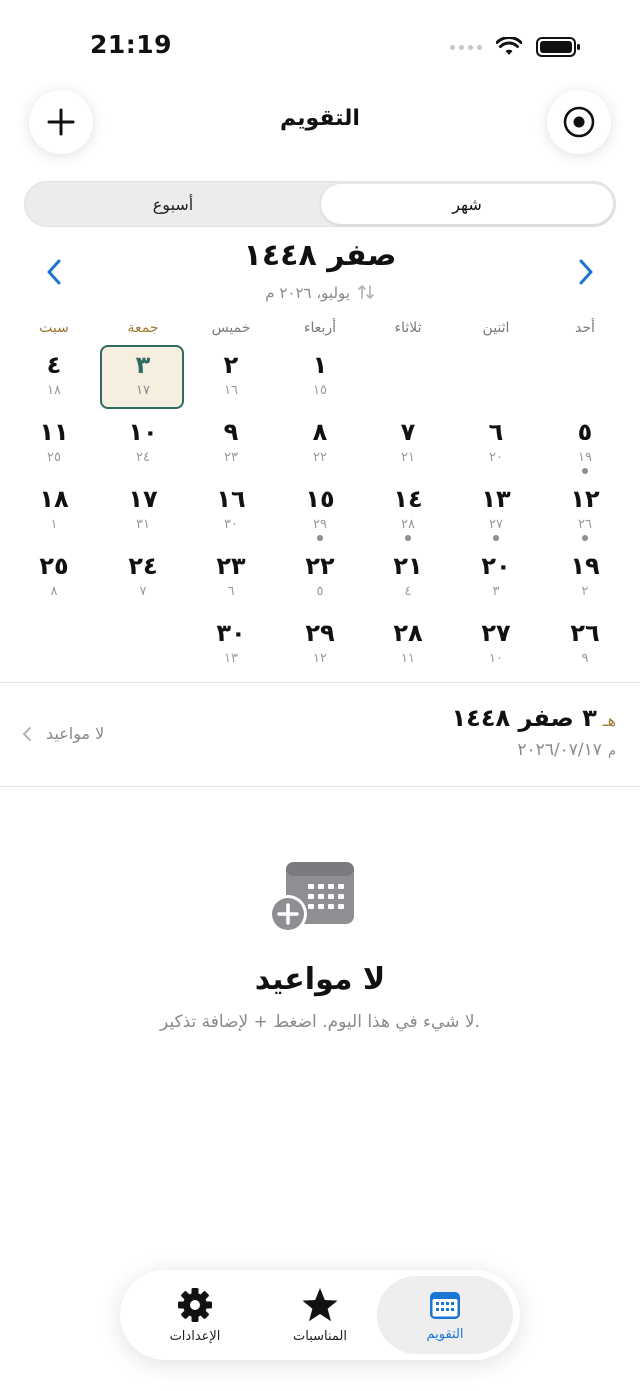 Image resolution: width=640 pixels, height=1391 pixels. What do you see at coordinates (54, 328) in the screenshot?
I see `weekday-label: سبت` at bounding box center [54, 328].